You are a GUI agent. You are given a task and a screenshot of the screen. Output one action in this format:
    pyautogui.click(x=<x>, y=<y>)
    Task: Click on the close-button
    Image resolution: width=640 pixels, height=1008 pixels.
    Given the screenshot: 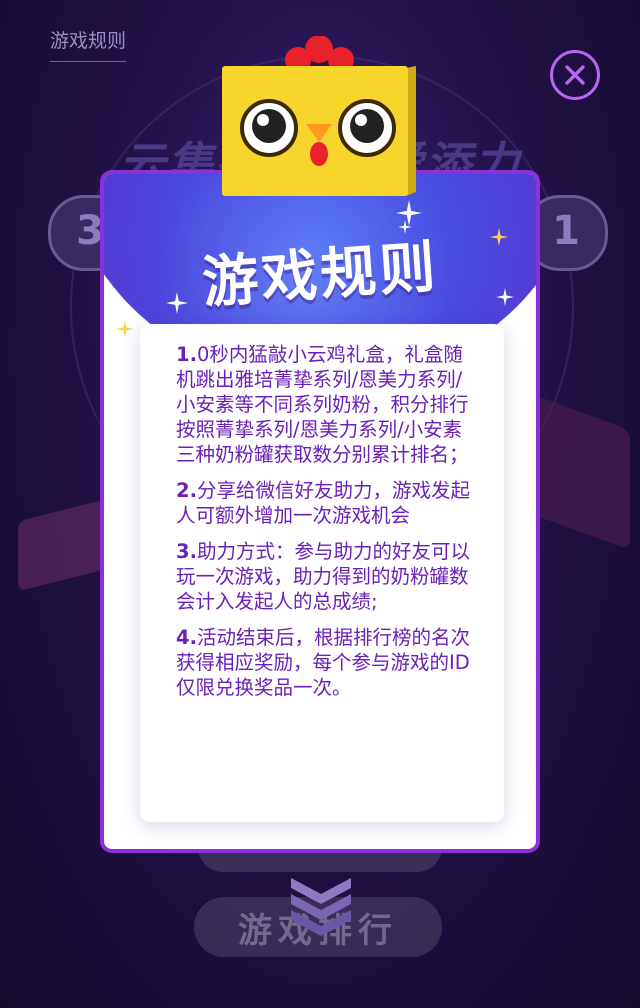 What is the action you would take?
    pyautogui.click(x=575, y=75)
    